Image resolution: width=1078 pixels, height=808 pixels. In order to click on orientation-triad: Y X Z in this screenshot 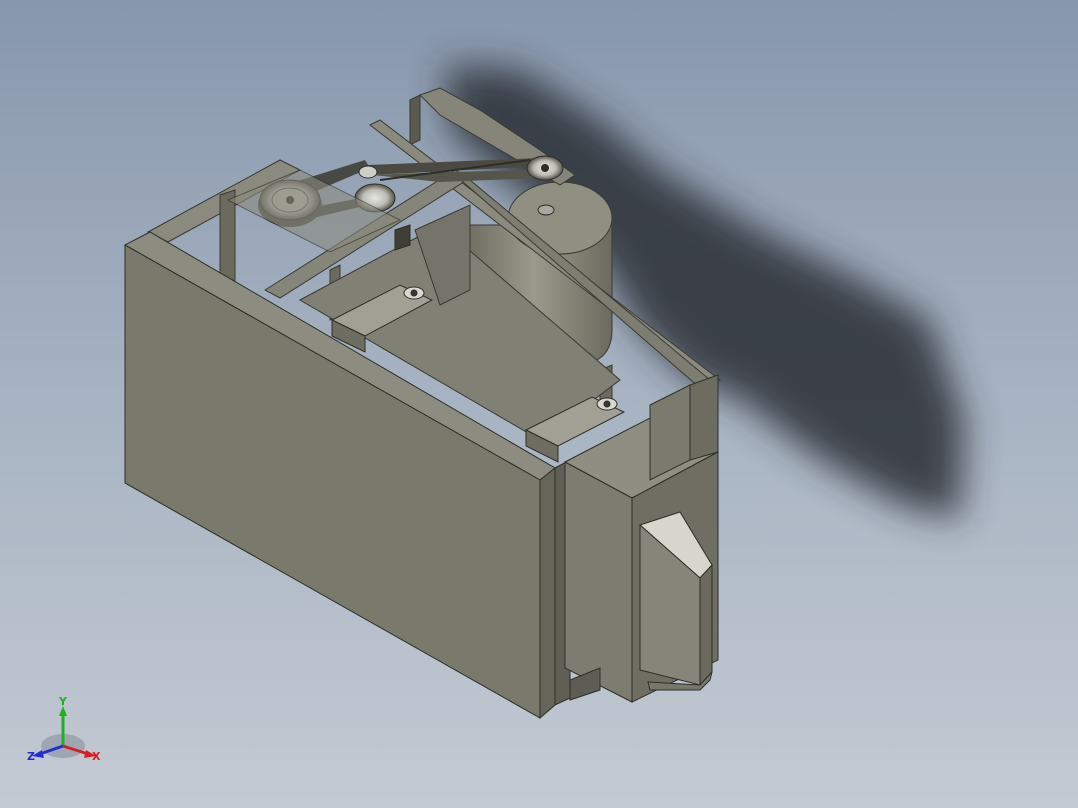, I will do `click(64, 729)`.